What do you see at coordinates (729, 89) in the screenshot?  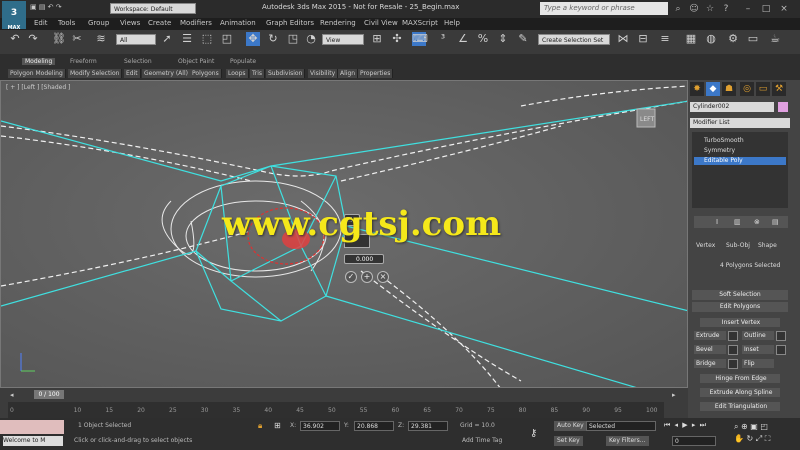 I see `hierarchy-tab-icon: ☗` at bounding box center [729, 89].